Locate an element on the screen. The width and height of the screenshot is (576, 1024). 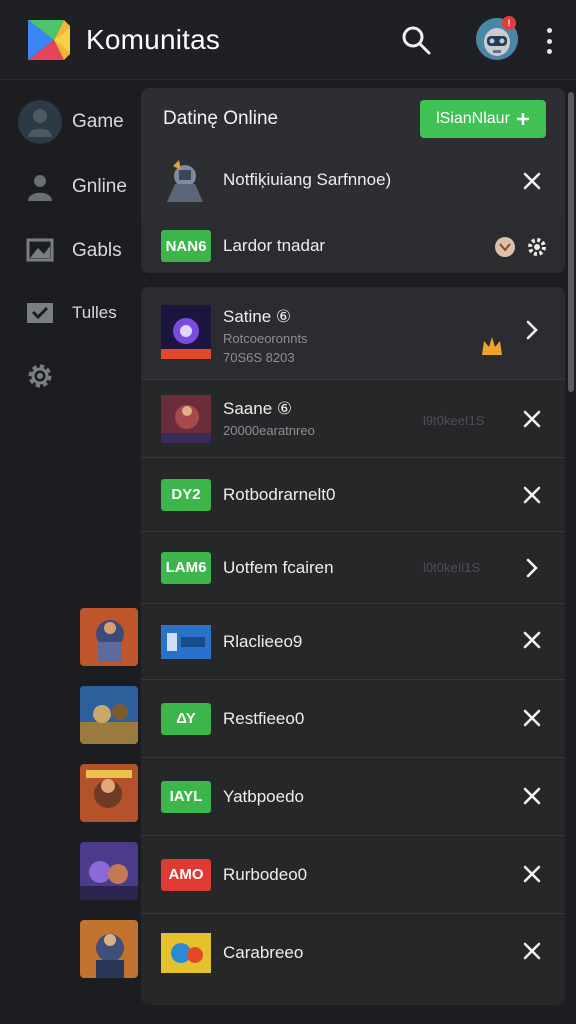
sidebar-item-gnline: Gnline is located at coordinates (79, 187).